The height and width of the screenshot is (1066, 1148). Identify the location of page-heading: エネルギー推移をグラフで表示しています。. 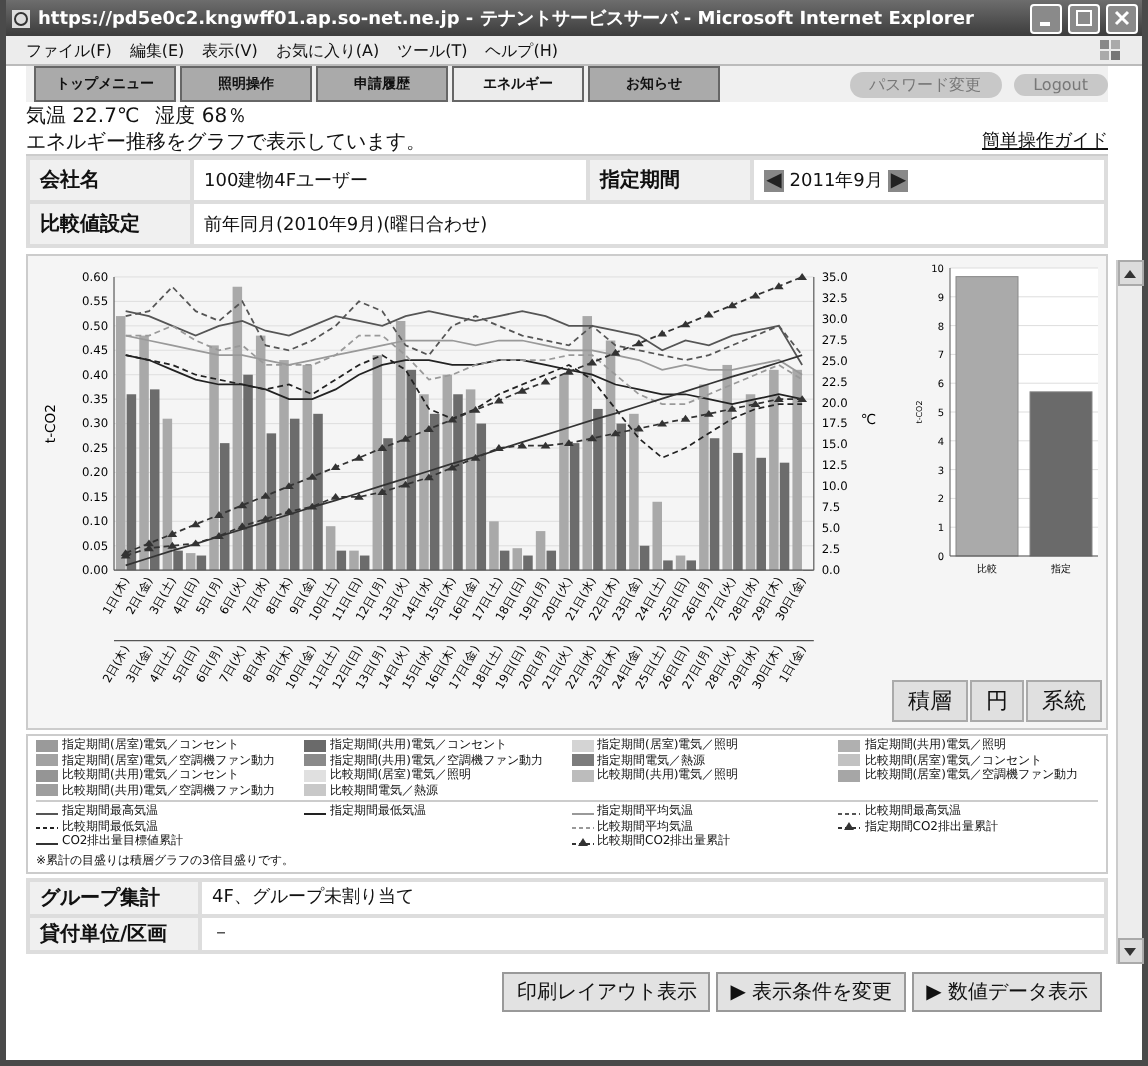
(226, 142).